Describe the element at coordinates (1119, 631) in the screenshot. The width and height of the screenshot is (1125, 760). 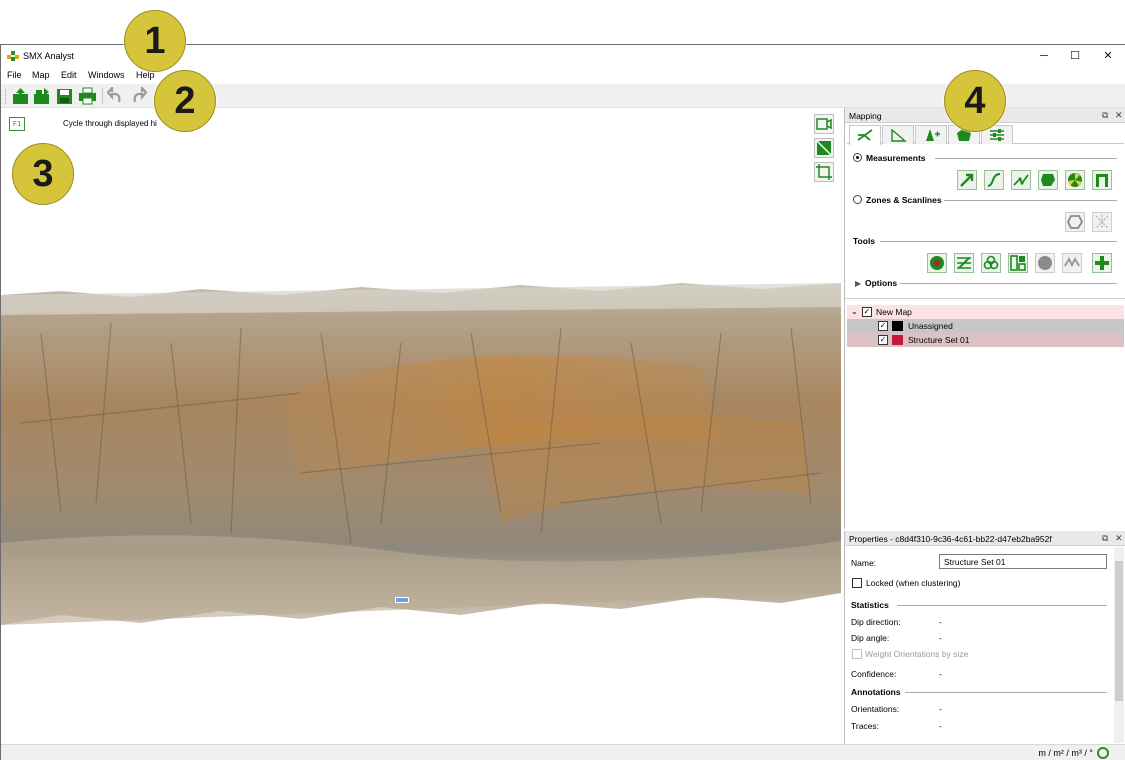
I see `scrollbar-thumb` at that location.